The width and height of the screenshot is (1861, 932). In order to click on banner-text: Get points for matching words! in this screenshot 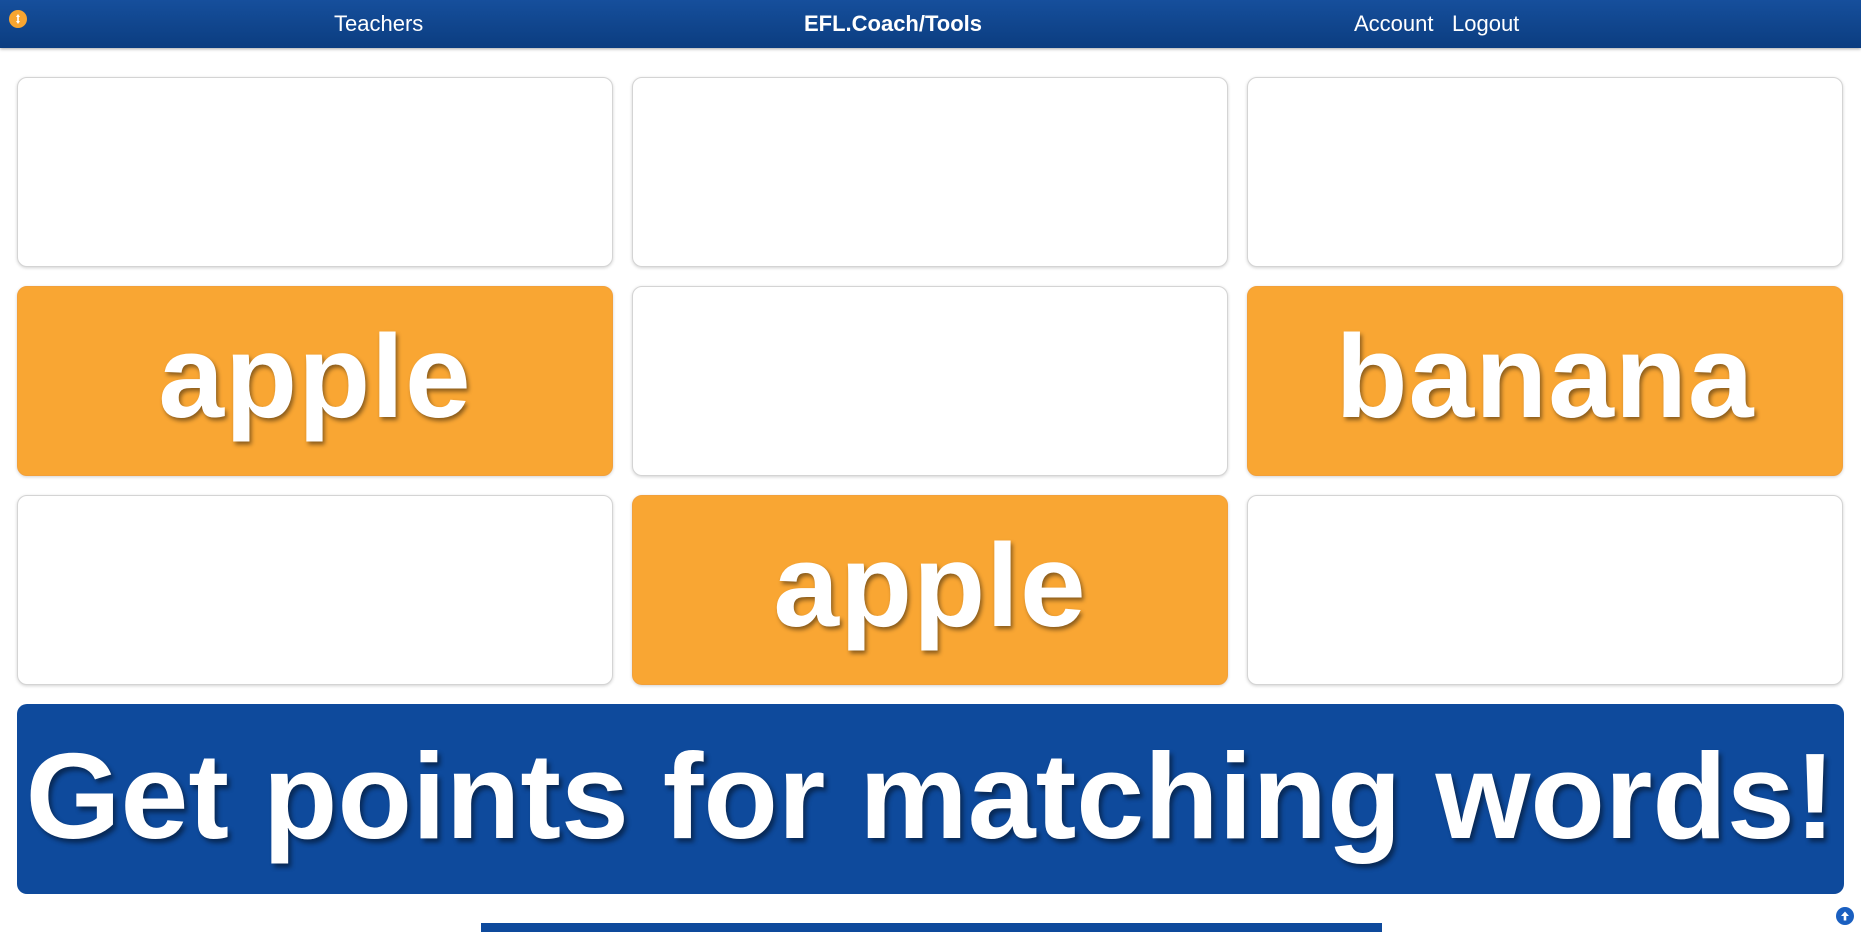, I will do `click(930, 796)`.